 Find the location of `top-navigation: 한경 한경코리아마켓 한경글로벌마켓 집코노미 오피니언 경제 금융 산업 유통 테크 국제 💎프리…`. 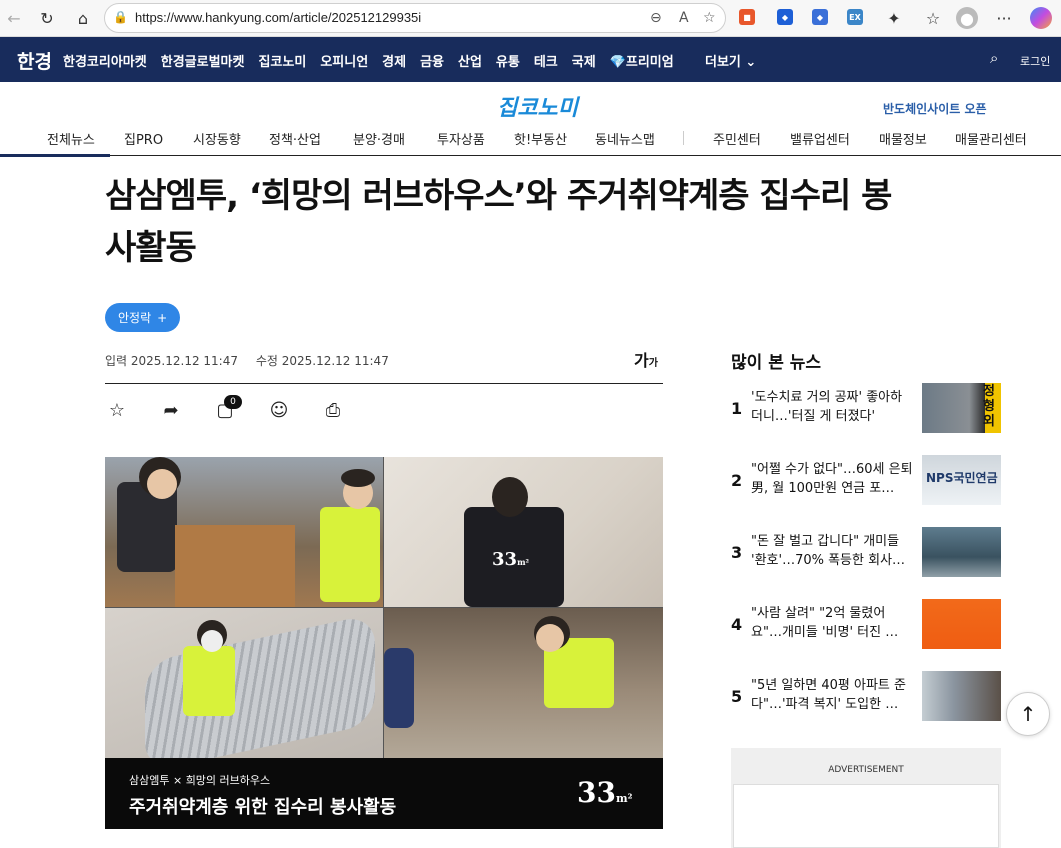

top-navigation: 한경 한경코리아마켓 한경글로벌마켓 집코노미 오피니언 경제 금융 산업 유통 테크 국제 💎프리… is located at coordinates (530, 59).